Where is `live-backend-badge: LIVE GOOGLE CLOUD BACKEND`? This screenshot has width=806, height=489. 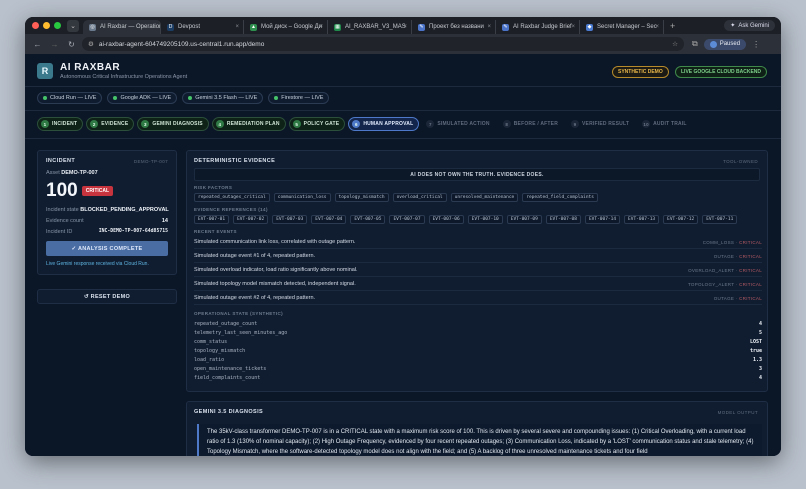 live-backend-badge: LIVE GOOGLE CLOUD BACKEND is located at coordinates (721, 72).